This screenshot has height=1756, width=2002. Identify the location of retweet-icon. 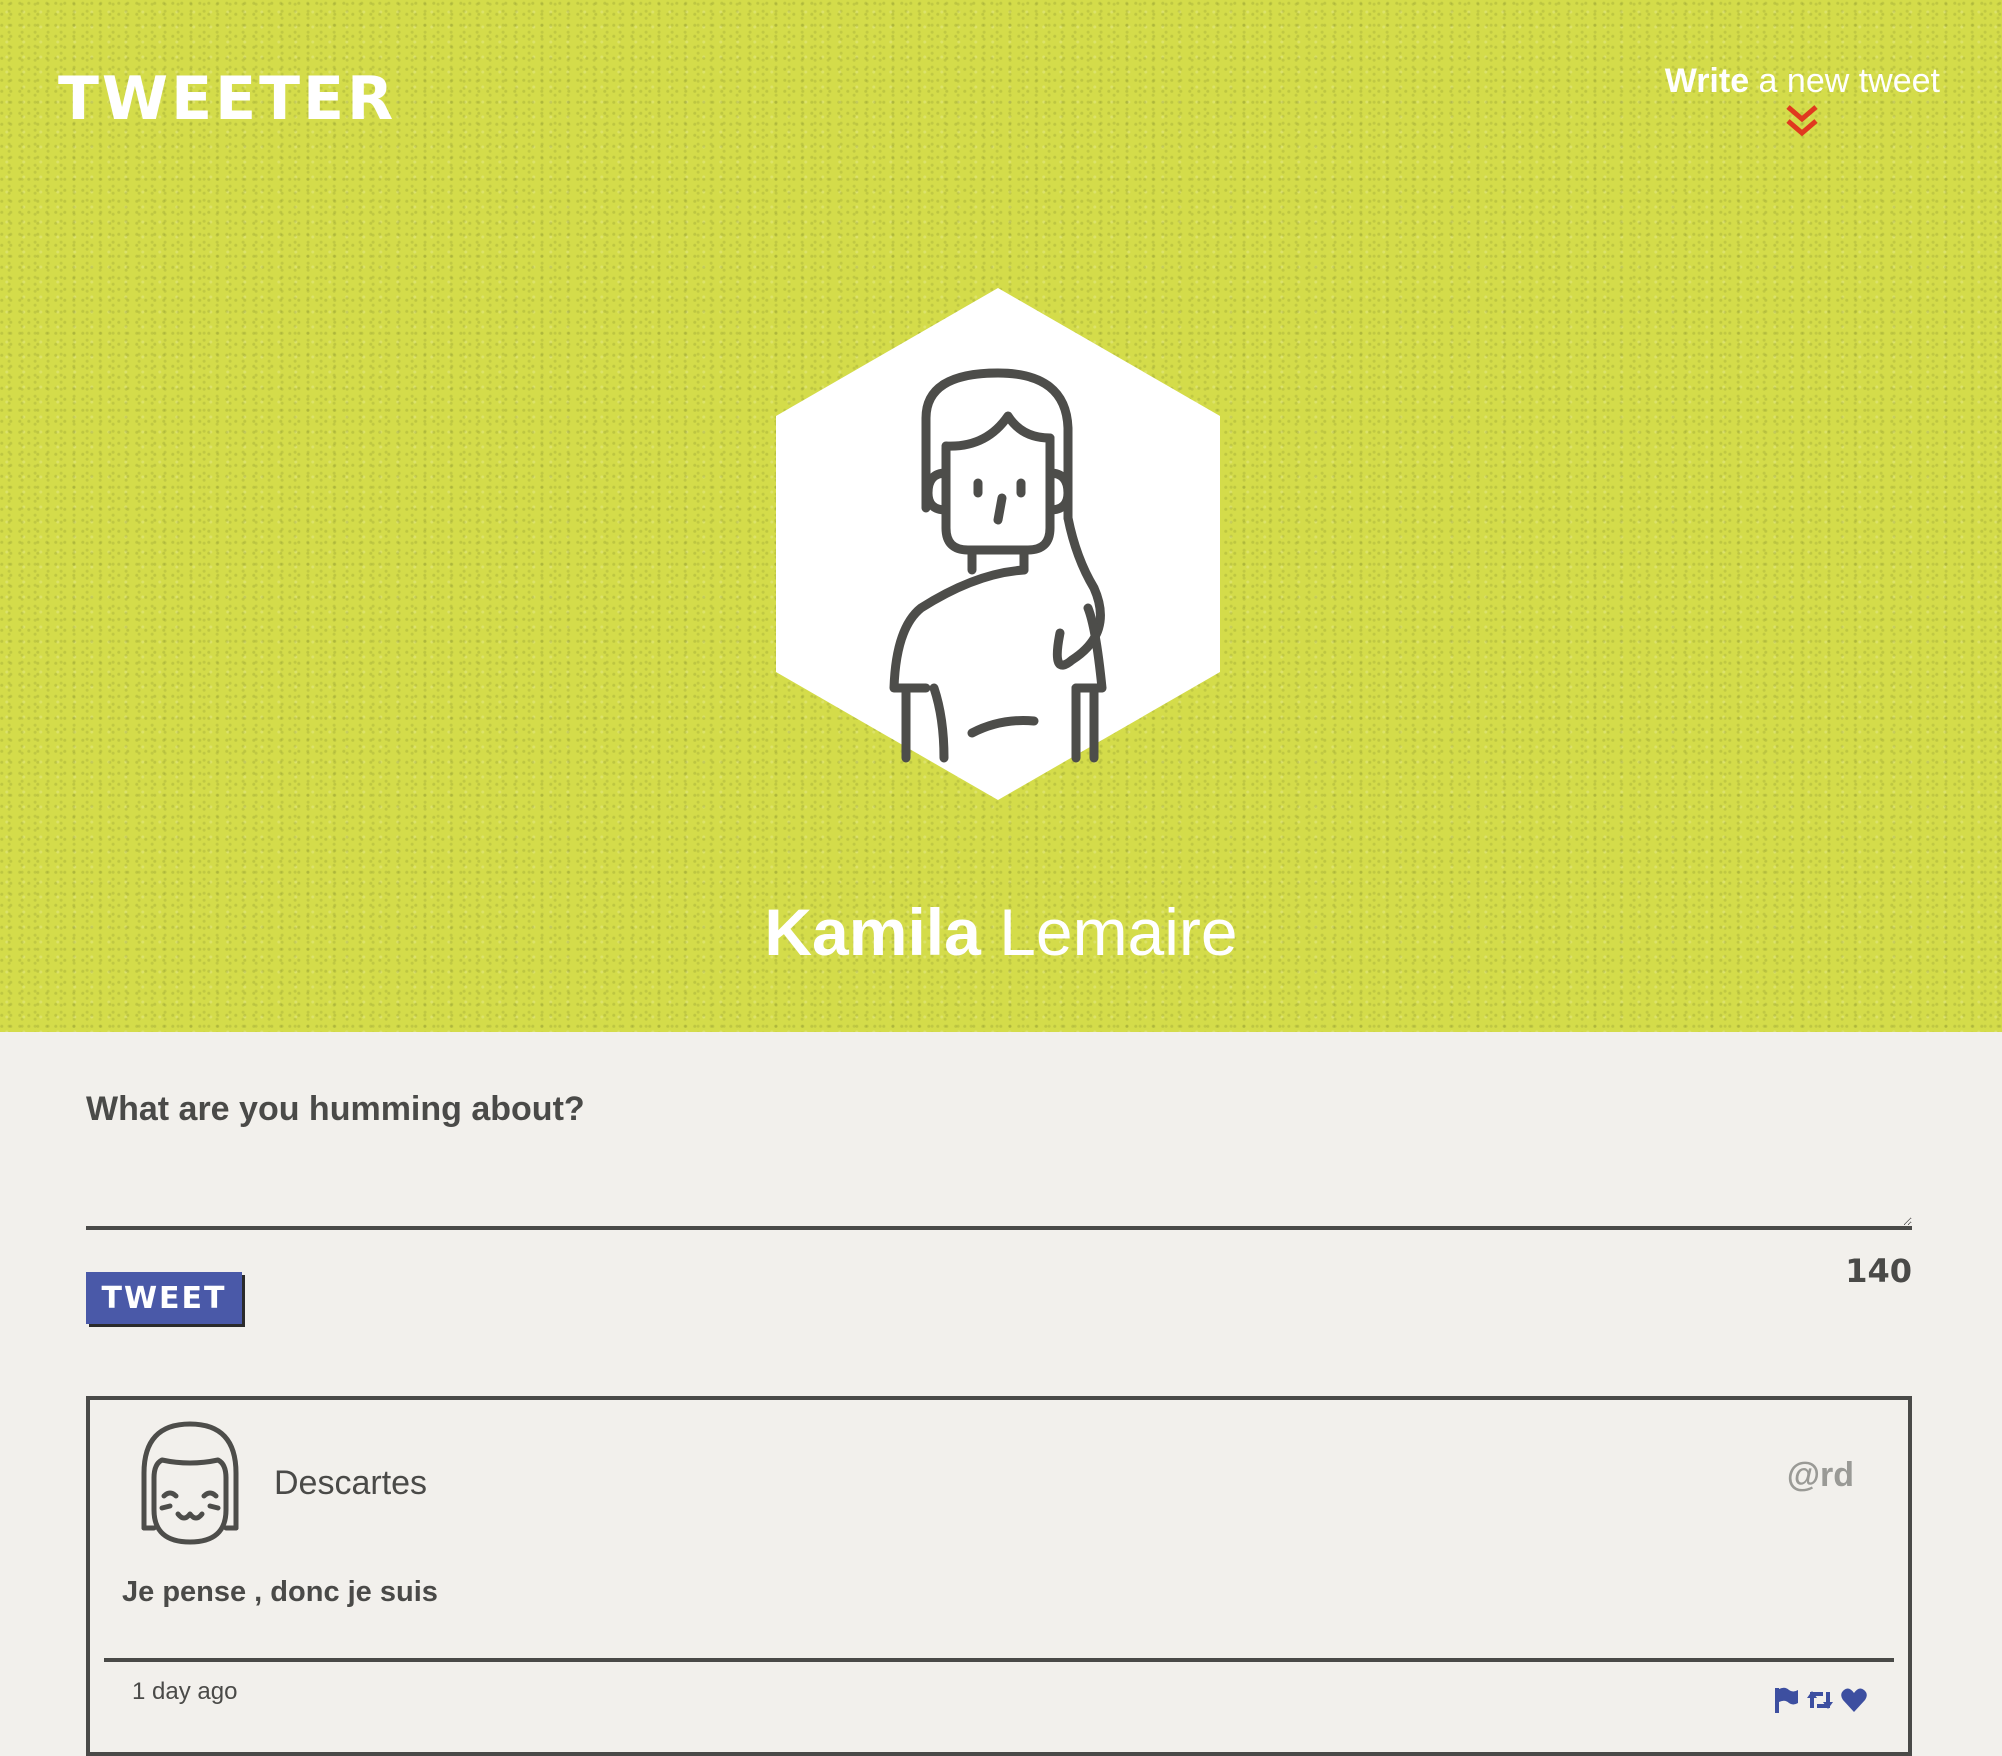
(1820, 1700).